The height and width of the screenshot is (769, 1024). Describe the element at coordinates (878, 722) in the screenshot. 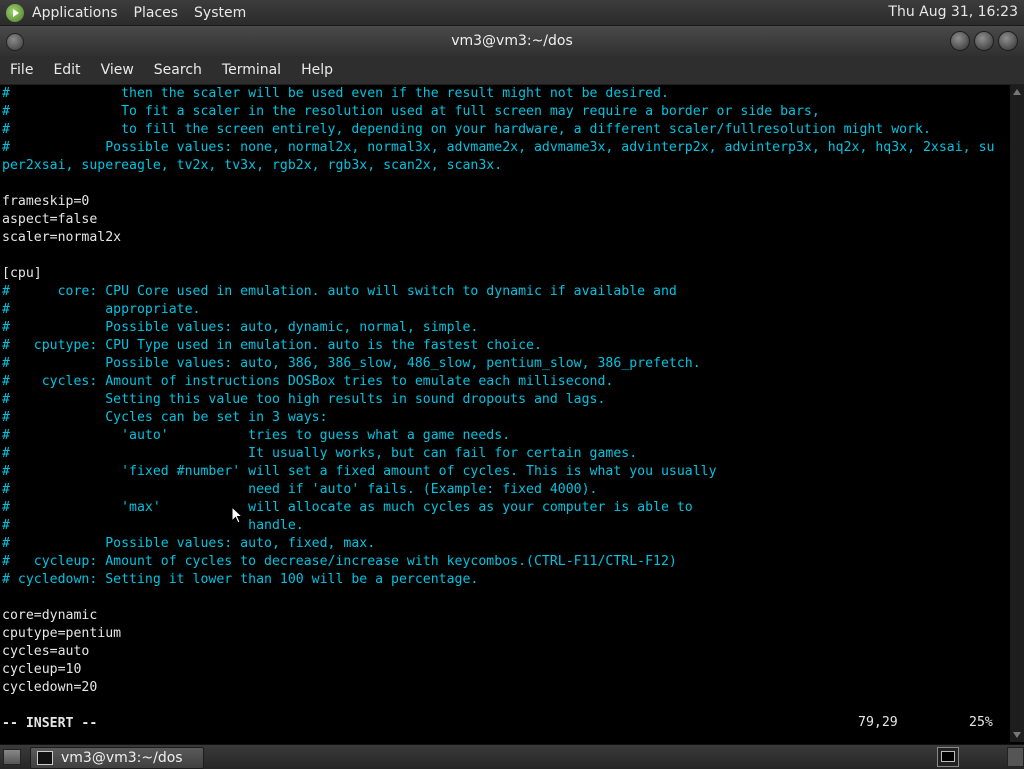

I see `cursor-position: 79,29` at that location.